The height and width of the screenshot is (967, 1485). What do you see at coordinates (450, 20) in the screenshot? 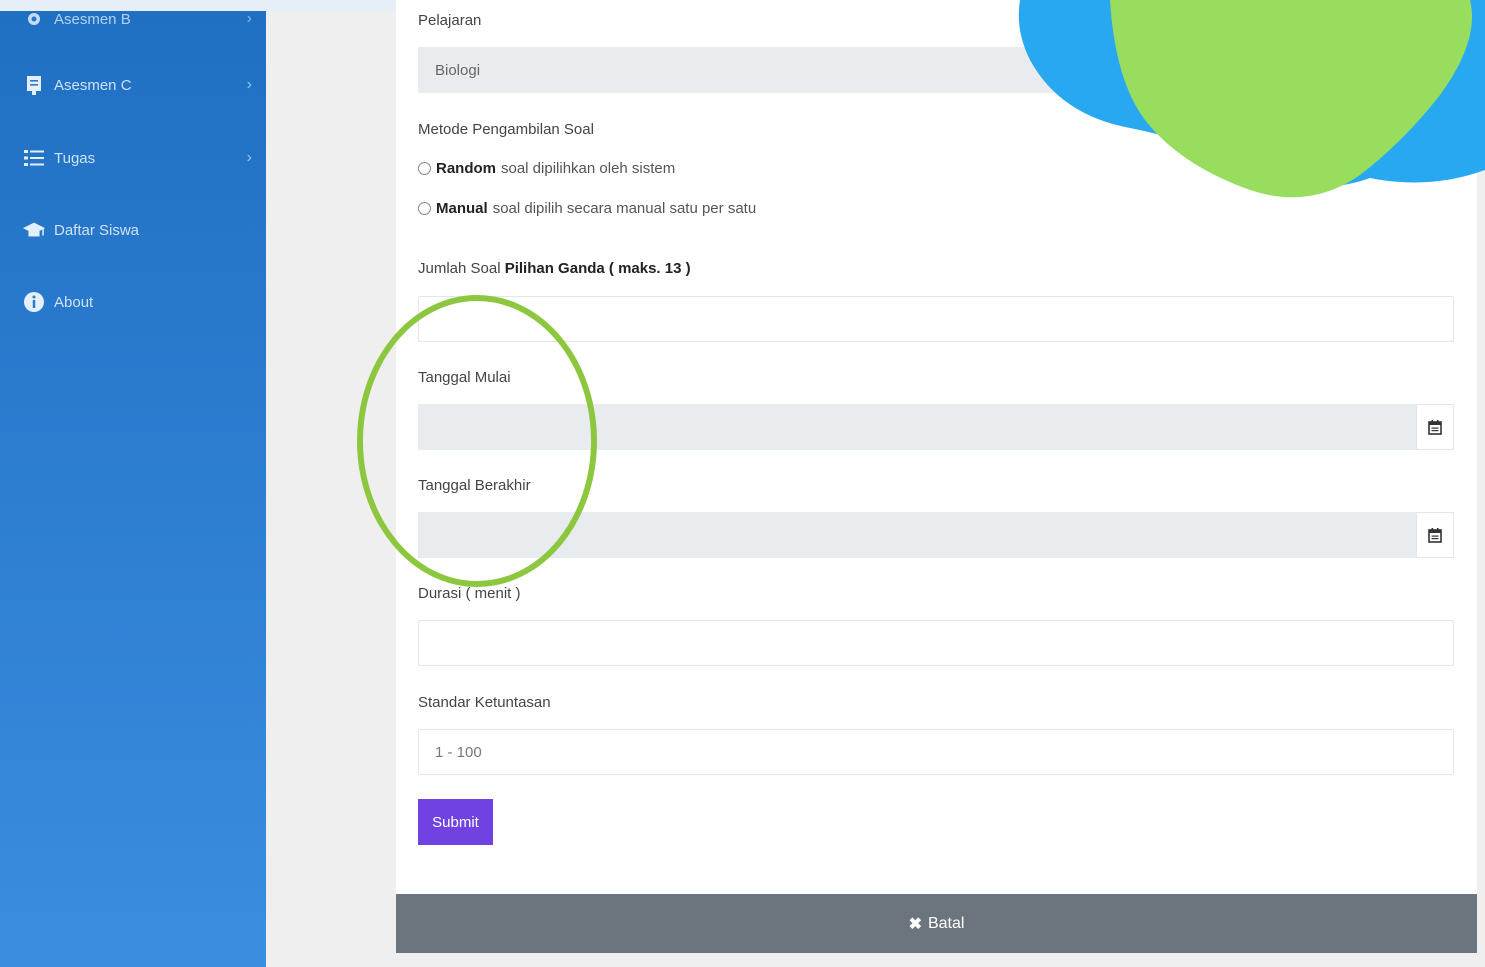
I see `pelajaran-label: Pelajaran` at bounding box center [450, 20].